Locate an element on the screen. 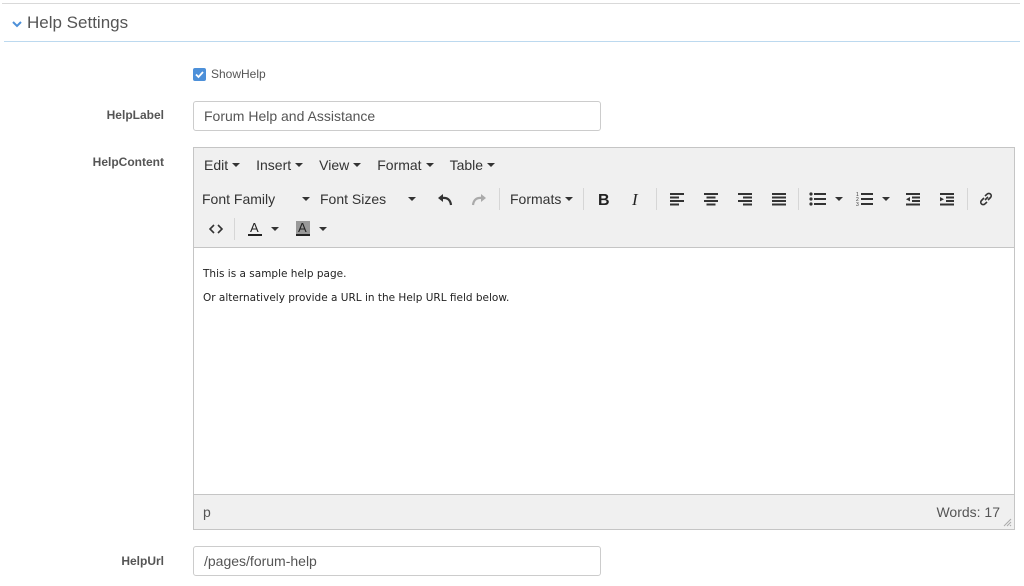 The height and width of the screenshot is (586, 1024). bullet-list-icon is located at coordinates (817, 199).